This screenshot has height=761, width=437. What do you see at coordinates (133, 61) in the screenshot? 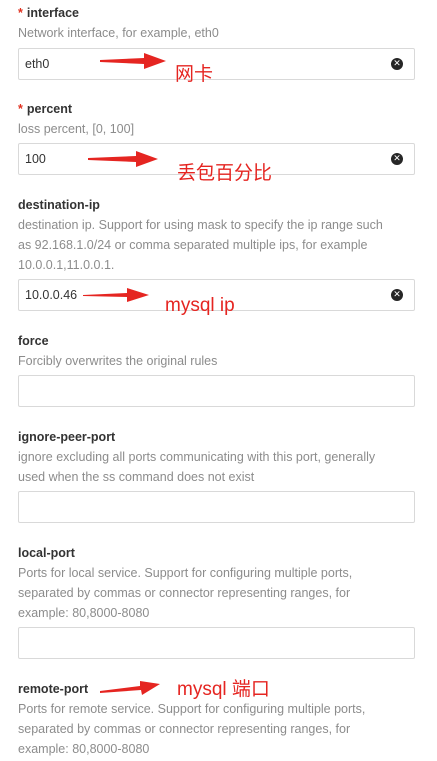
I see `annotation-arrow-interface` at bounding box center [133, 61].